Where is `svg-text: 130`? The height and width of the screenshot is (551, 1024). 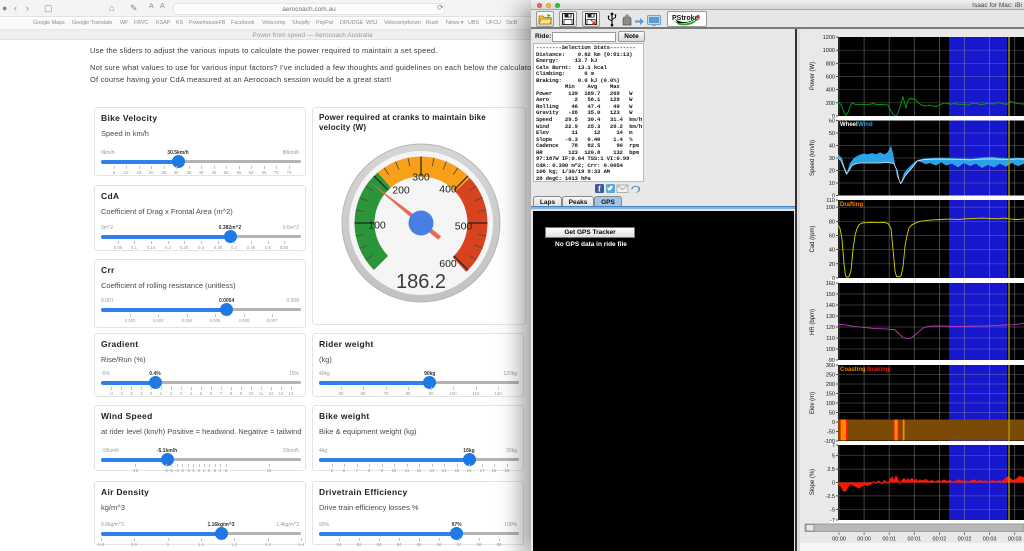
svg-text: 130 is located at coordinates (830, 317).